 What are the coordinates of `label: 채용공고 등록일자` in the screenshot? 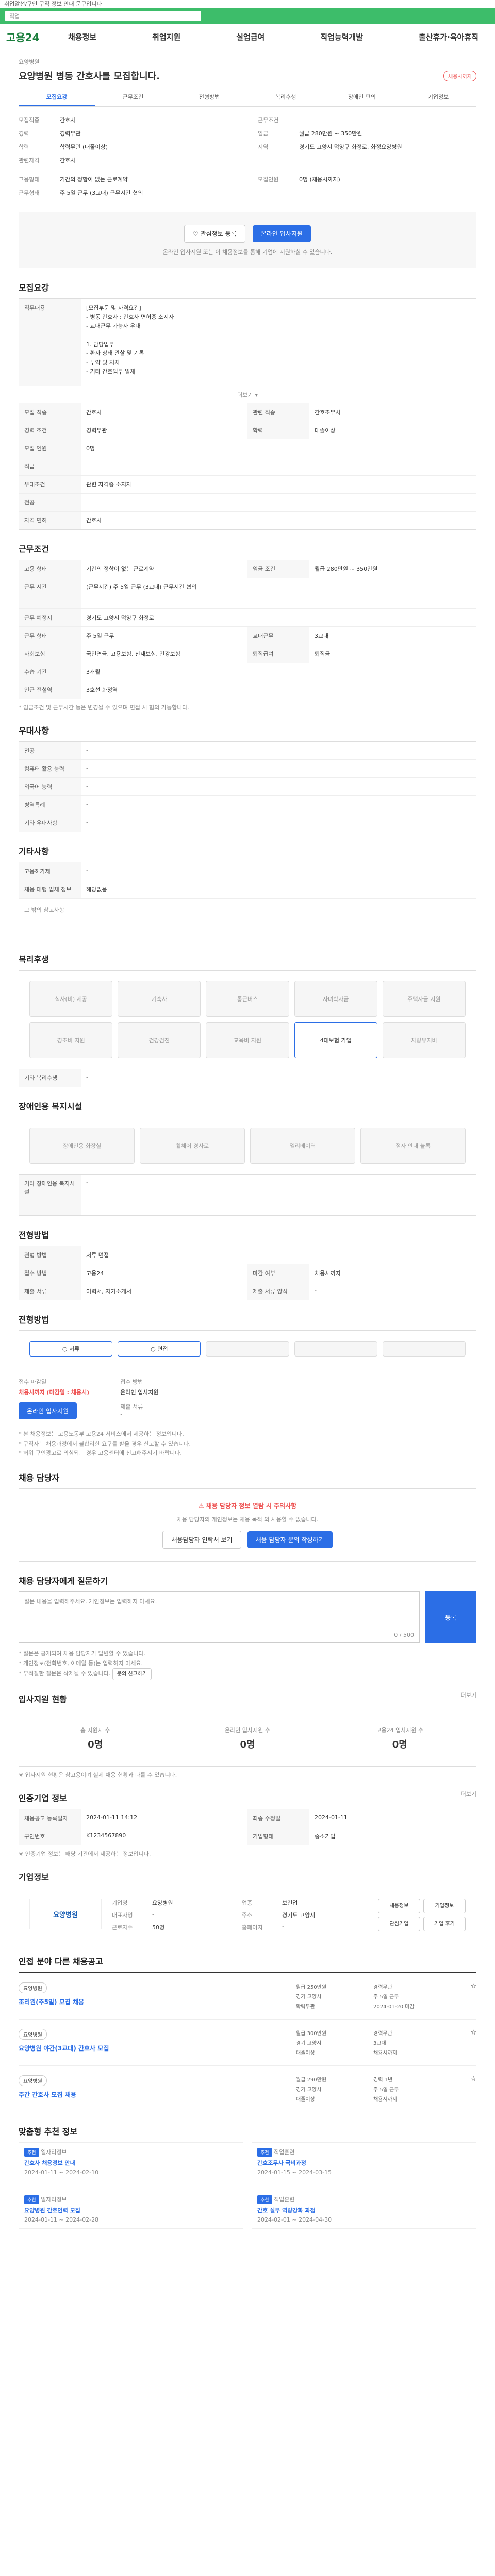 It's located at (50, 1818).